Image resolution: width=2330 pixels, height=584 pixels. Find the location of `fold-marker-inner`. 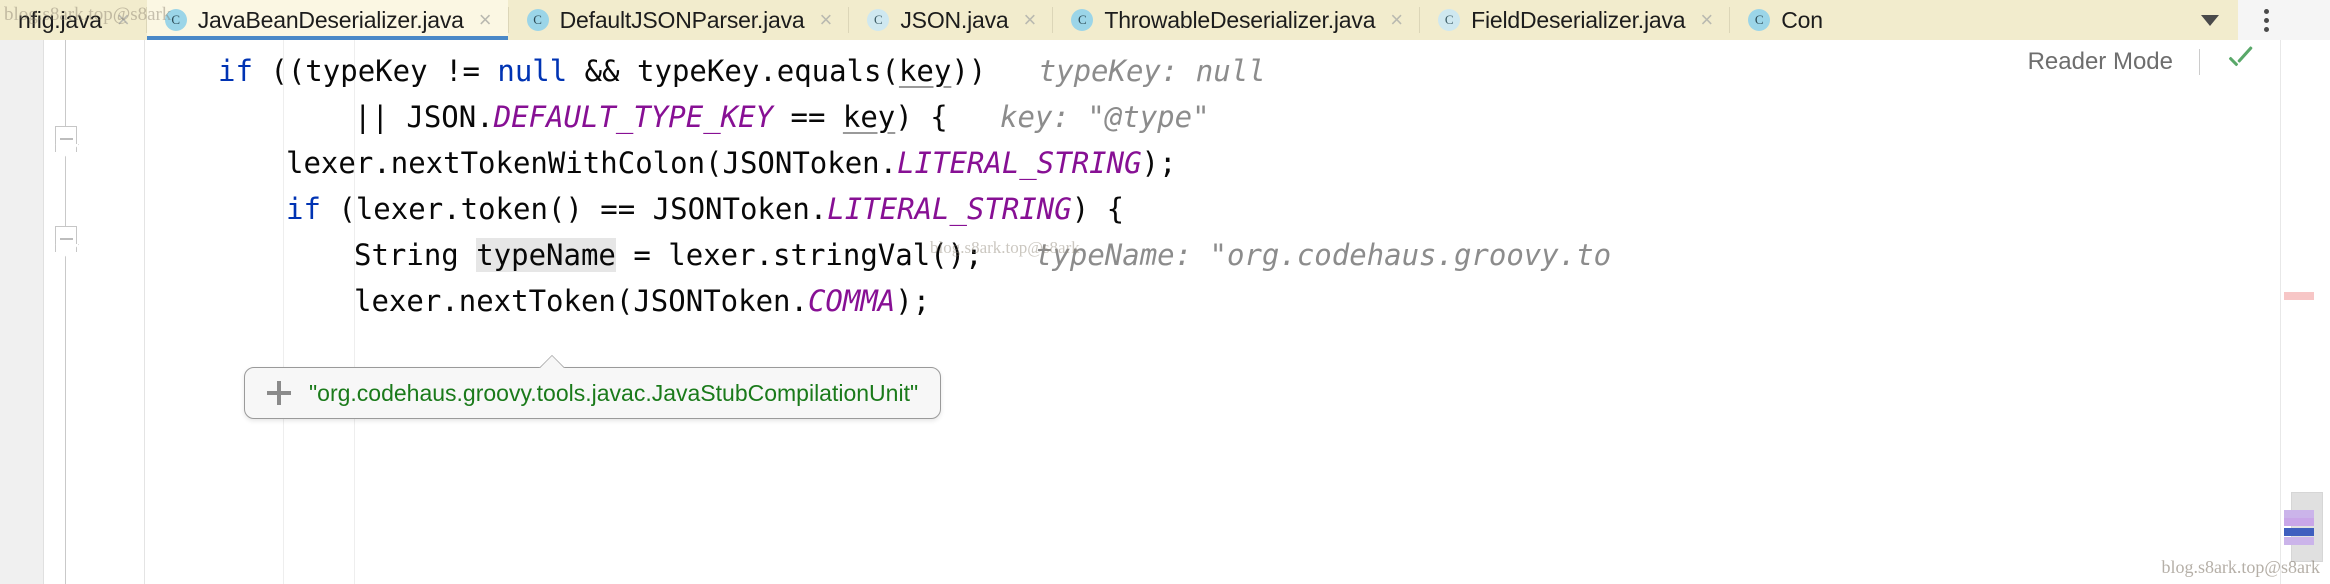

fold-marker-inner is located at coordinates (66, 239).